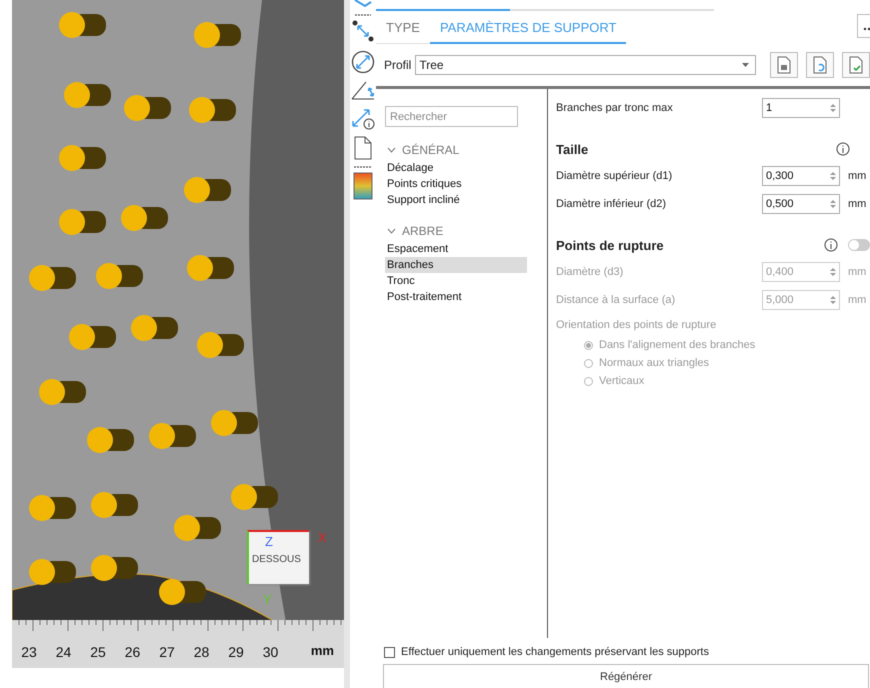  What do you see at coordinates (267, 599) in the screenshot?
I see `axis-label: Y` at bounding box center [267, 599].